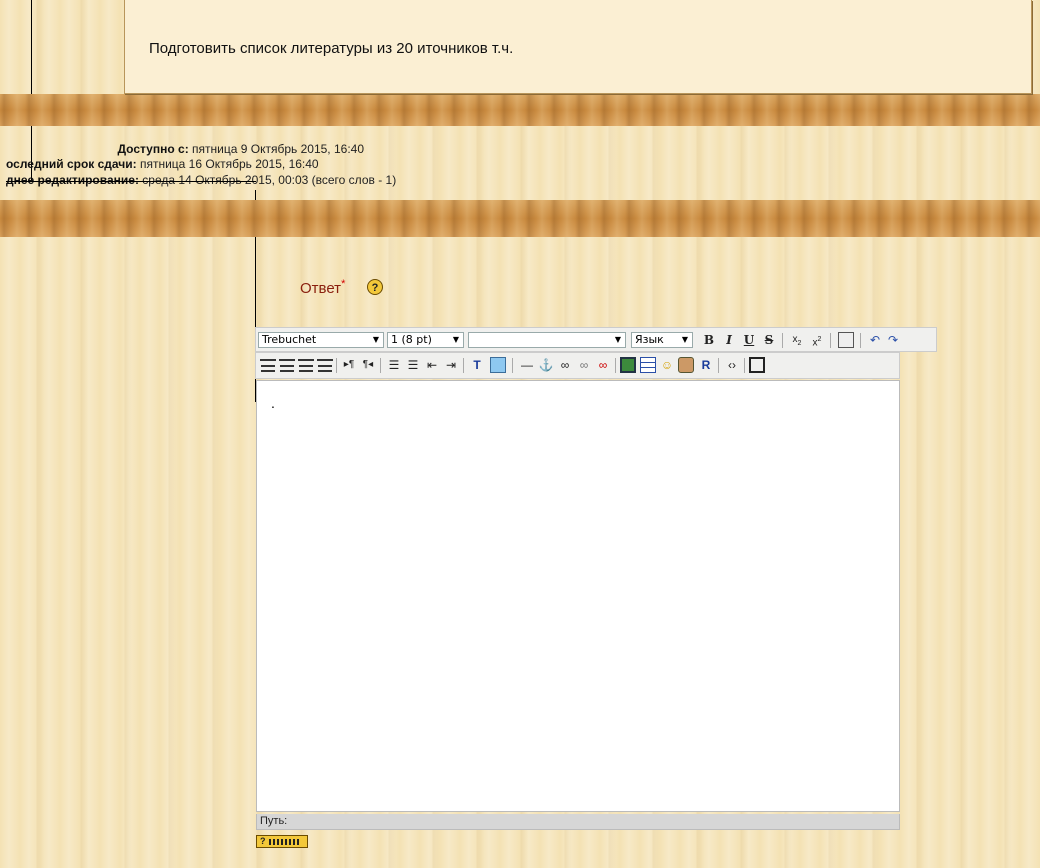  Describe the element at coordinates (546, 365) in the screenshot. I see `anchor-icon: ⚓` at that location.